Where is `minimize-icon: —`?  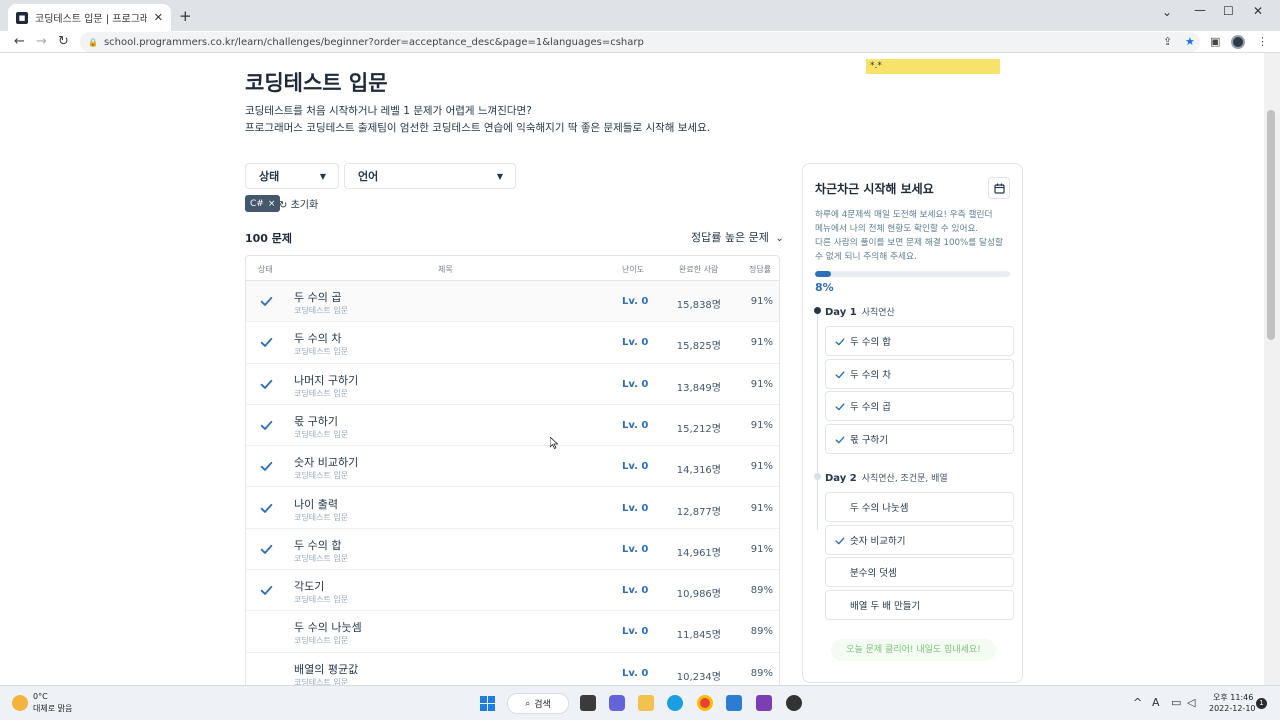
minimize-icon: — is located at coordinates (1200, 10).